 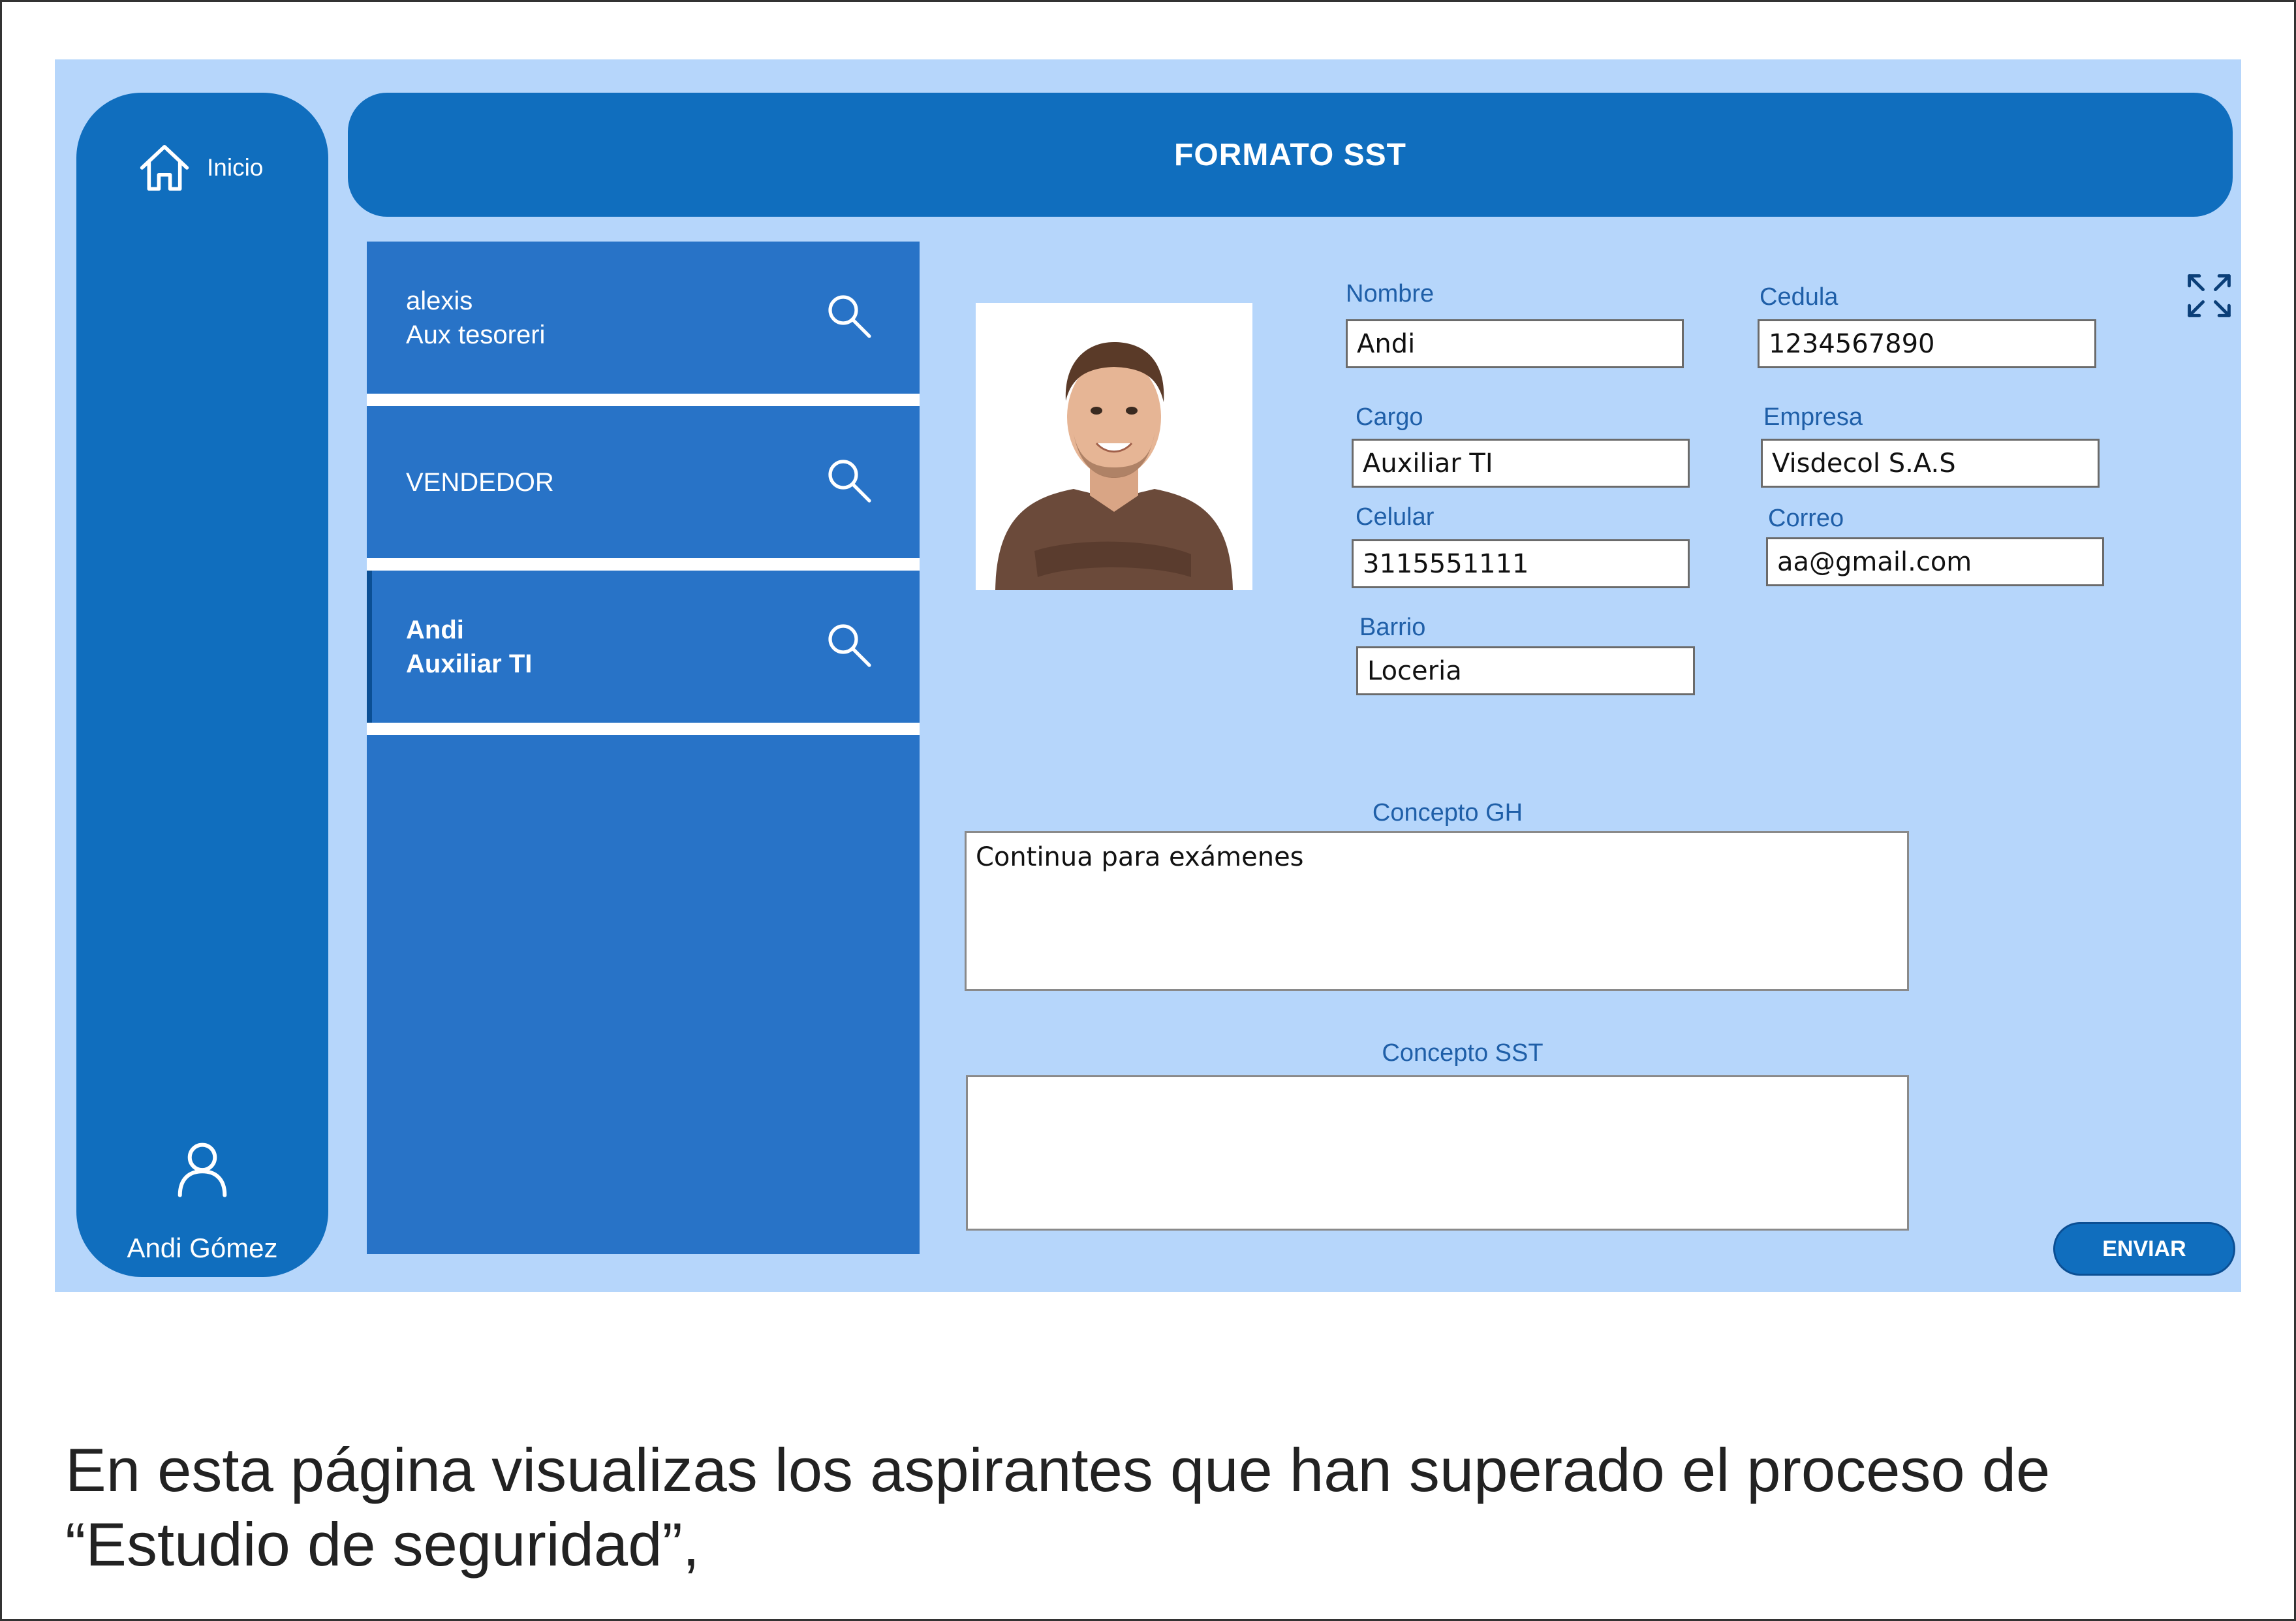 What do you see at coordinates (202, 685) in the screenshot?
I see `sidebar: Inicio Andi Gómez` at bounding box center [202, 685].